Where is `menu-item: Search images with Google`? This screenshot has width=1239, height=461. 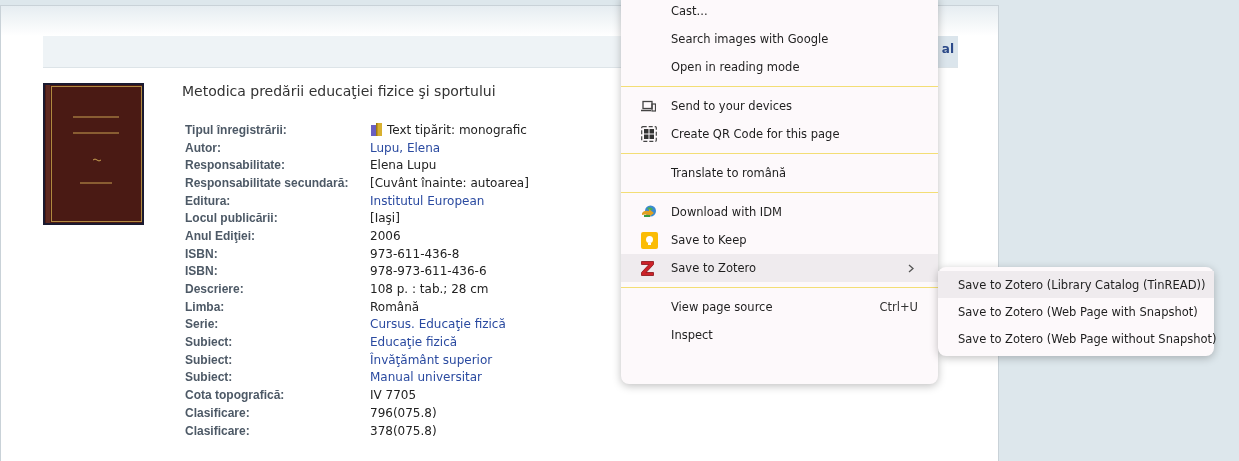
menu-item: Search images with Google is located at coordinates (779, 39).